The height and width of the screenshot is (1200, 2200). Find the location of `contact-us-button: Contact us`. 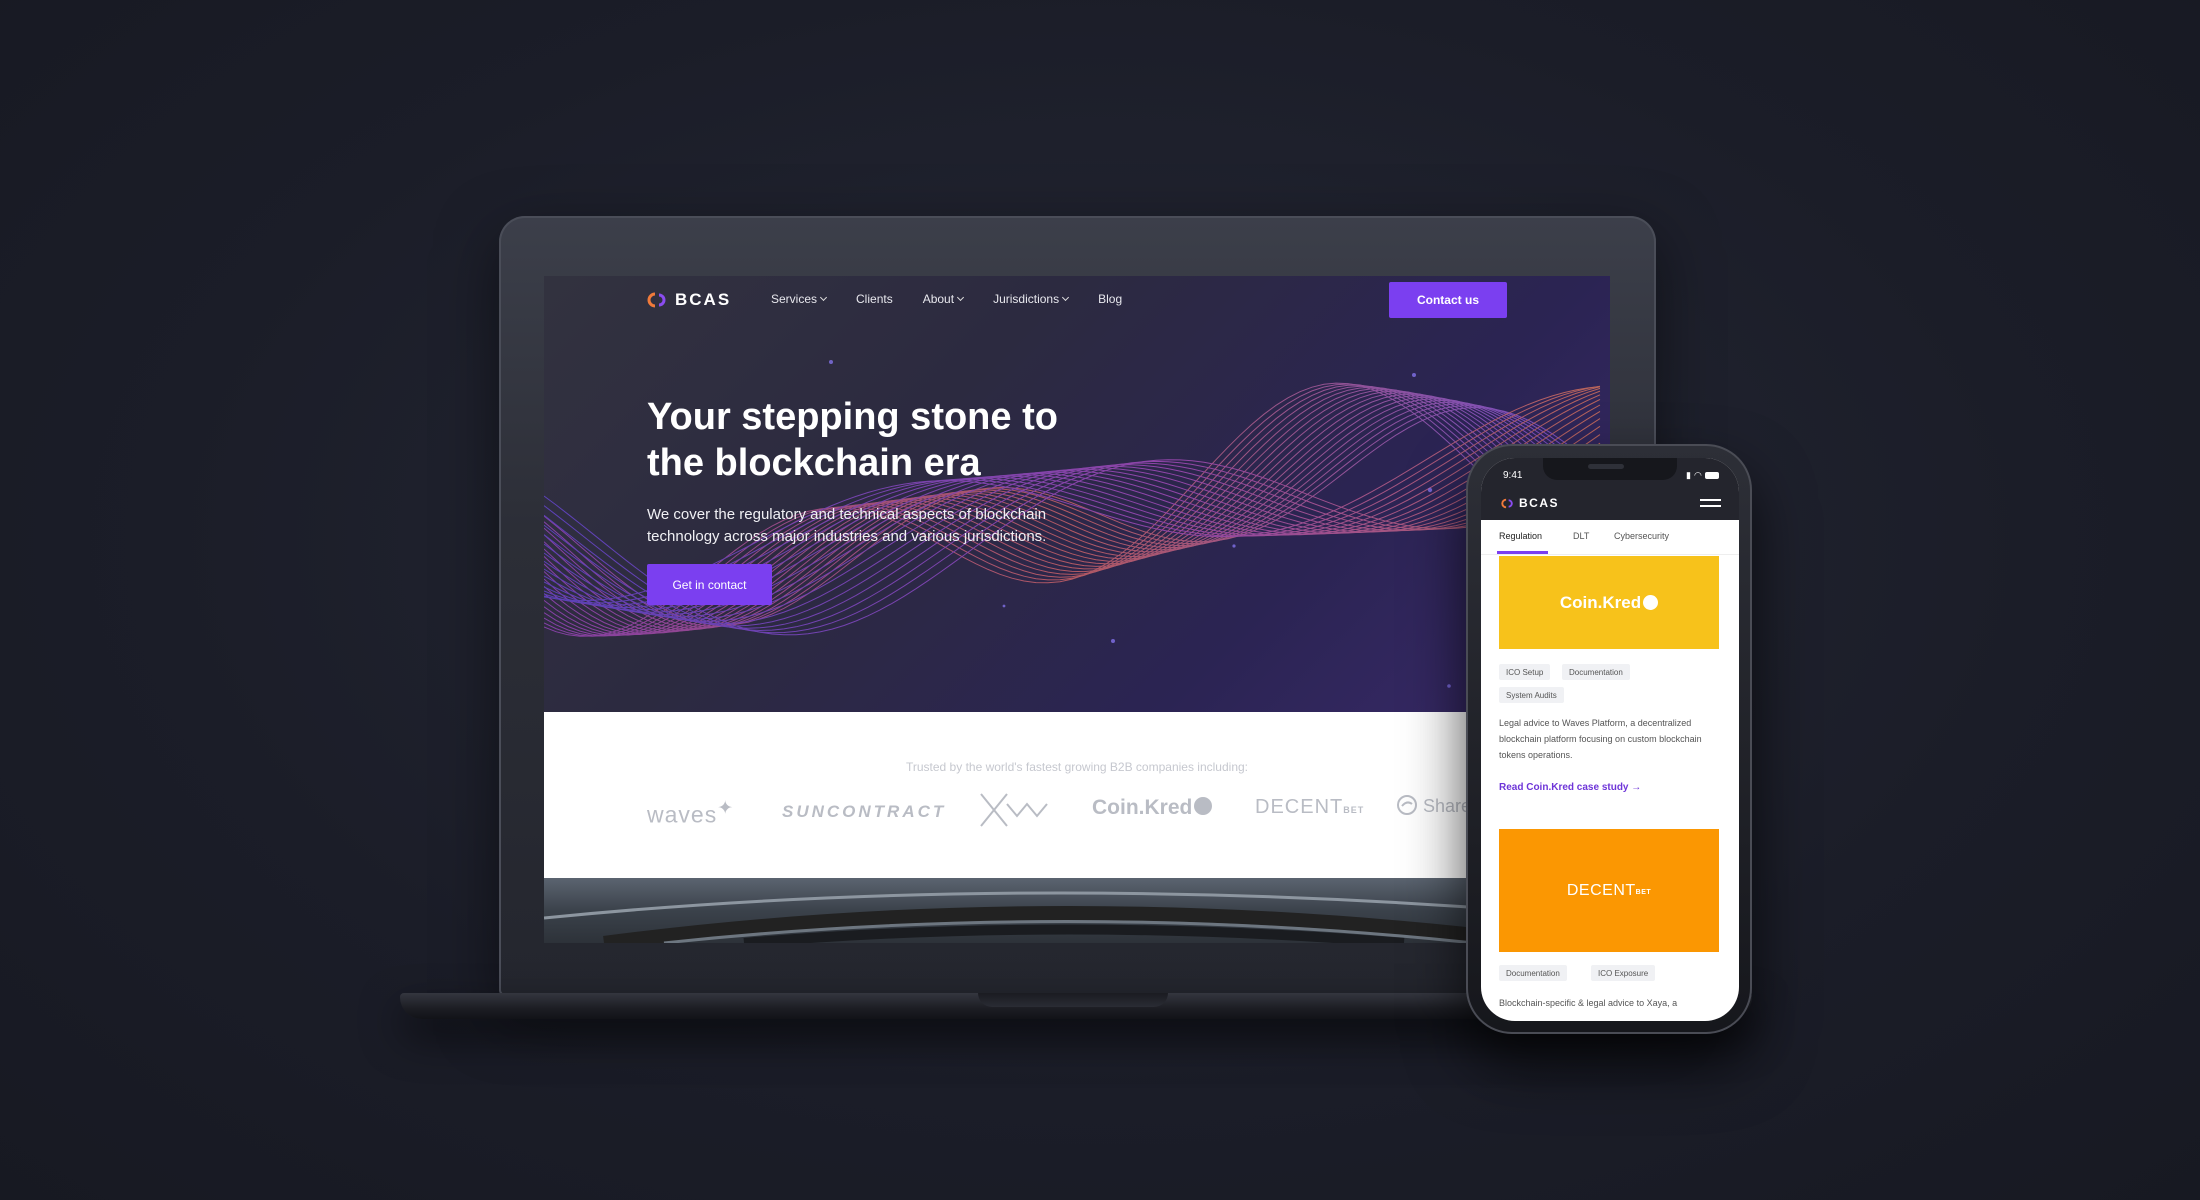

contact-us-button: Contact us is located at coordinates (1448, 300).